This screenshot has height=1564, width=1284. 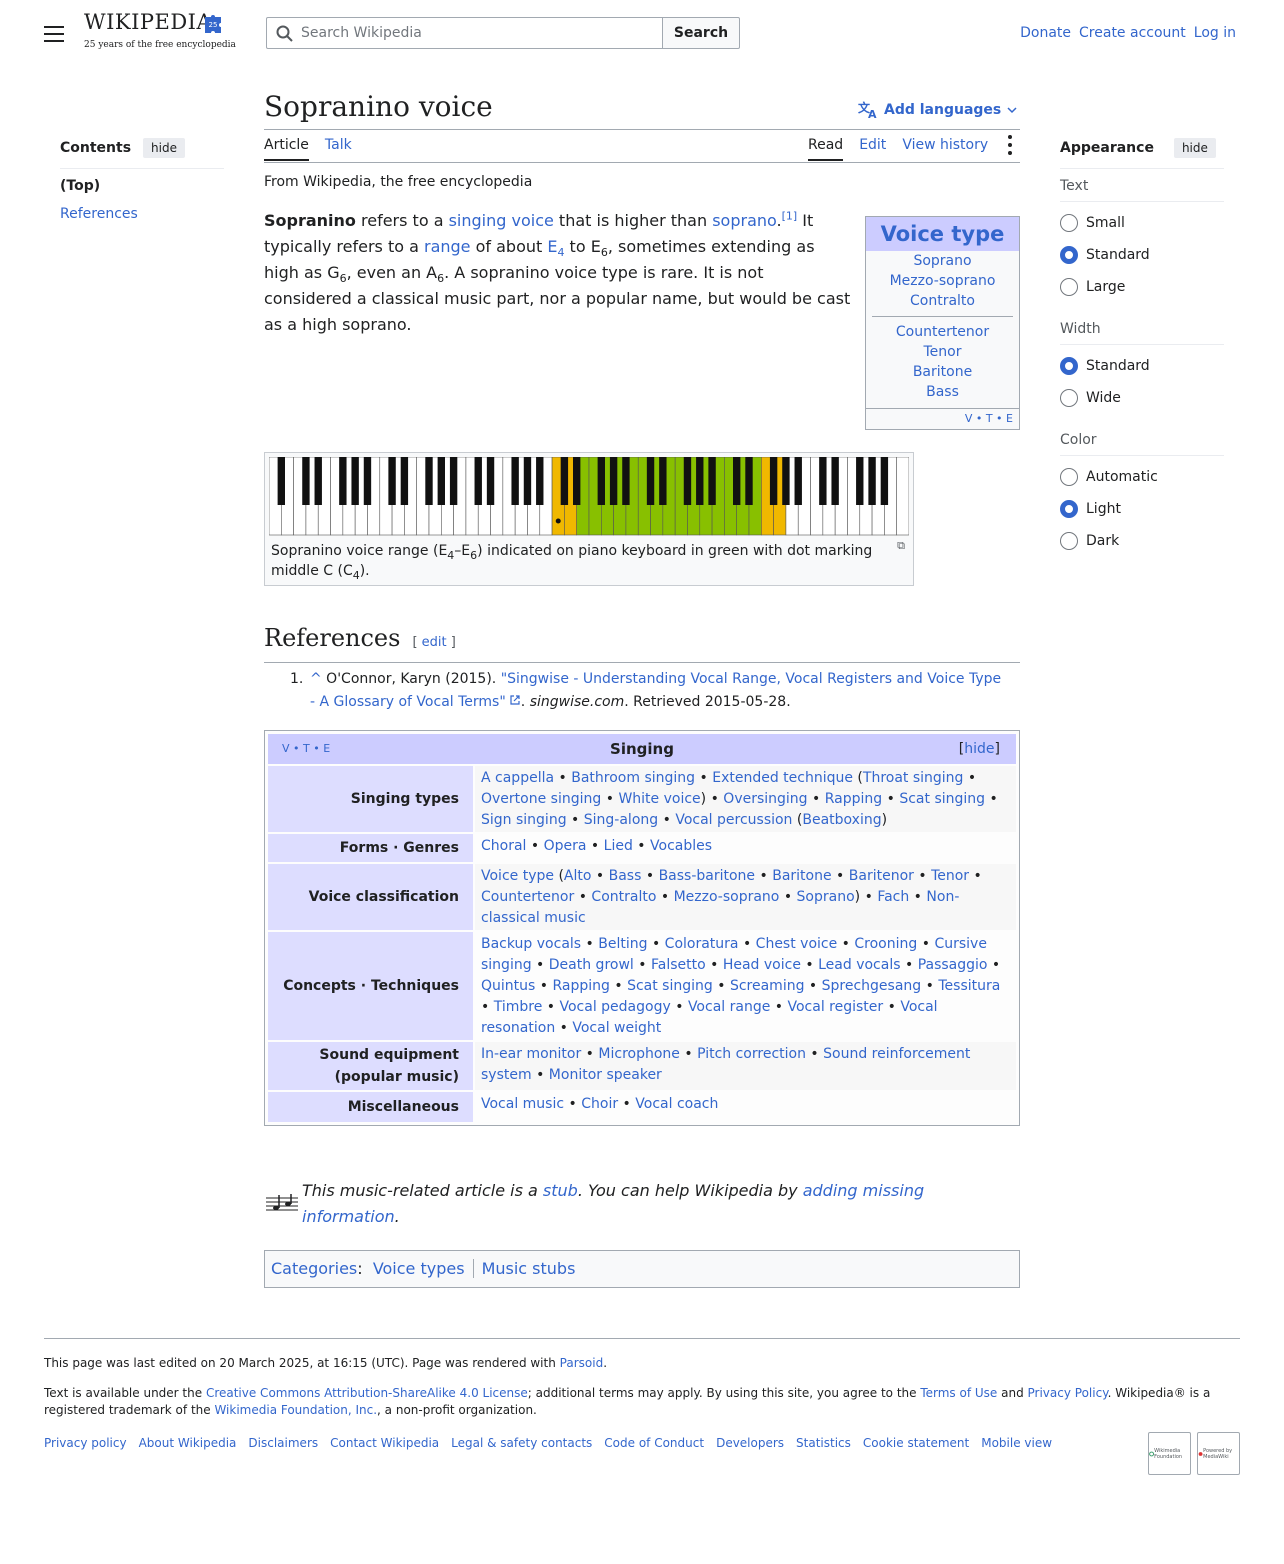 What do you see at coordinates (625, 876) in the screenshot?
I see `navbox-link: Bass` at bounding box center [625, 876].